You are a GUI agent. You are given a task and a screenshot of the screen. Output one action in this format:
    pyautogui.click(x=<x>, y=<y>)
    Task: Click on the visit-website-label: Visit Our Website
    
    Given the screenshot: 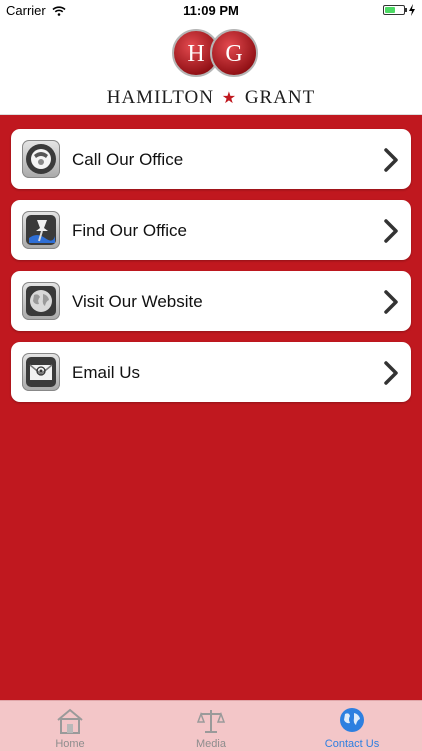 What is the action you would take?
    pyautogui.click(x=137, y=301)
    